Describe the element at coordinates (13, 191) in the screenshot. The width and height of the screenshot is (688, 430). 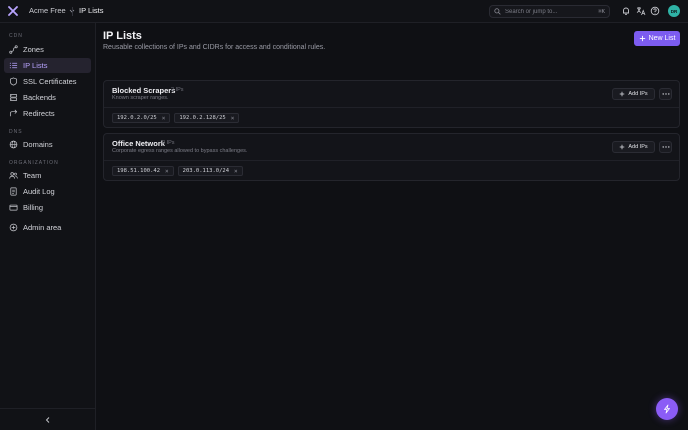
I see `log-icon` at that location.